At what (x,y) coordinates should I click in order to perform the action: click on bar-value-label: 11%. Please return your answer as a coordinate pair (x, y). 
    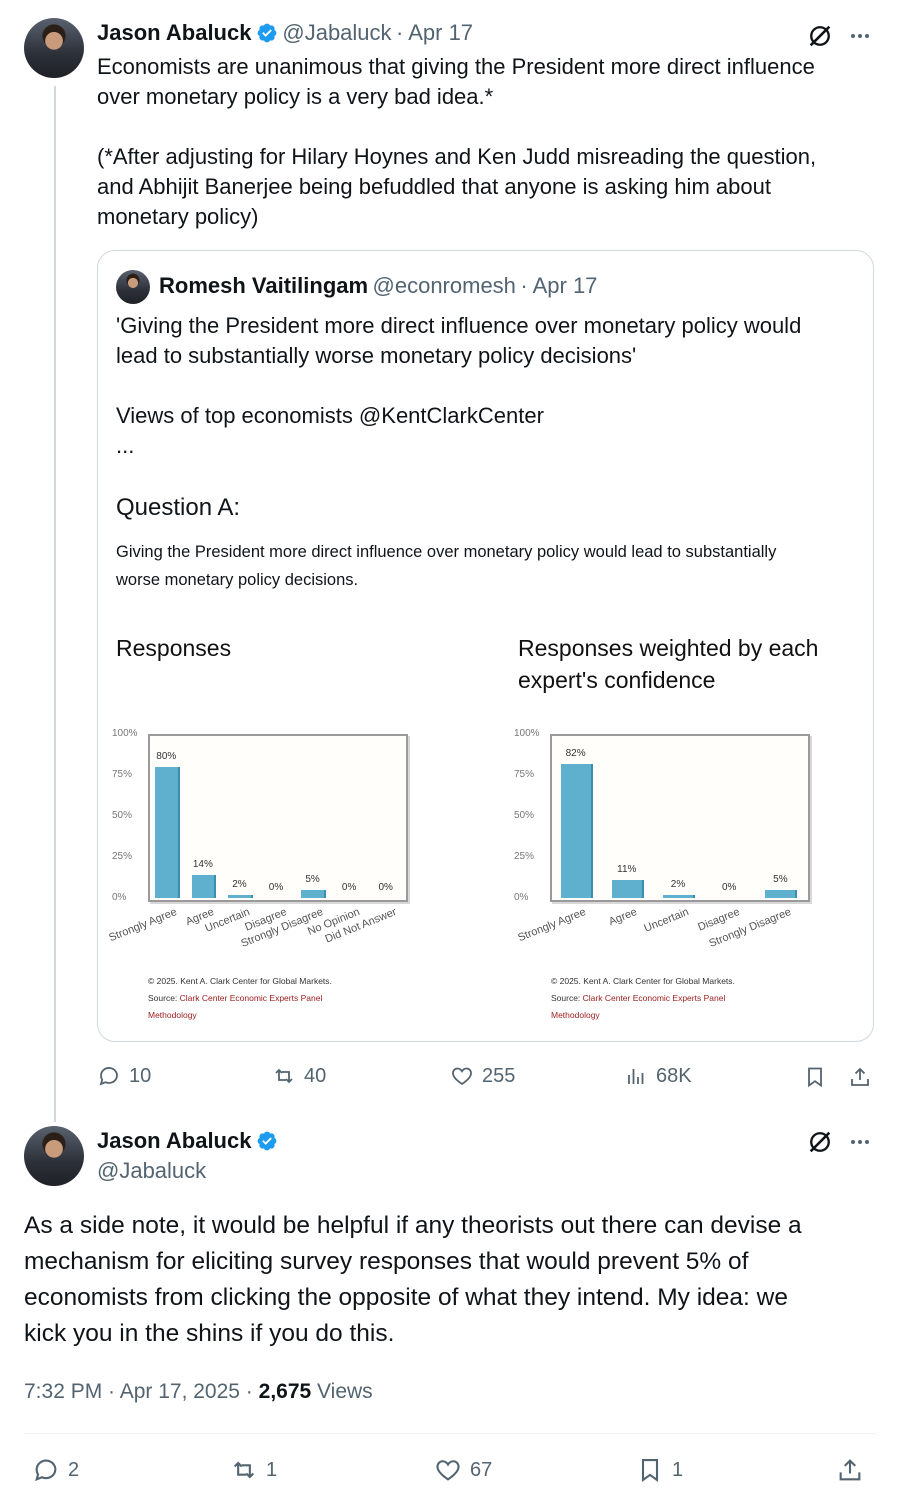
    Looking at the image, I should click on (627, 869).